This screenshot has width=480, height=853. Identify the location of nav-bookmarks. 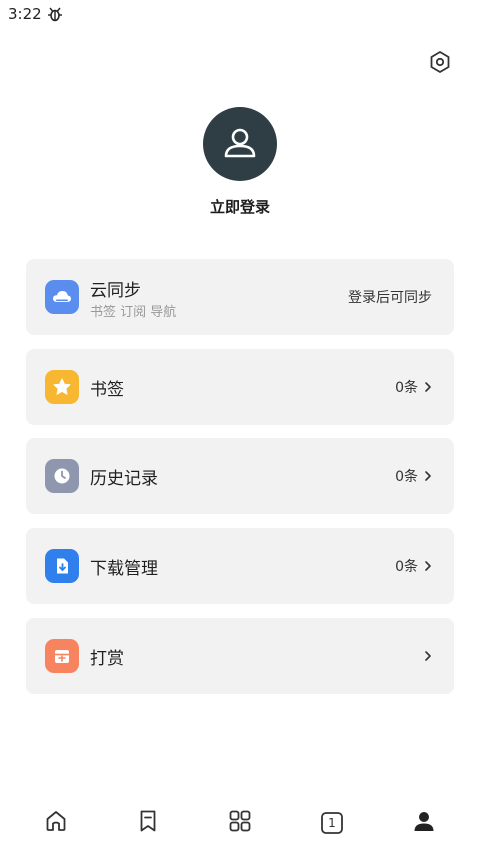
(148, 823).